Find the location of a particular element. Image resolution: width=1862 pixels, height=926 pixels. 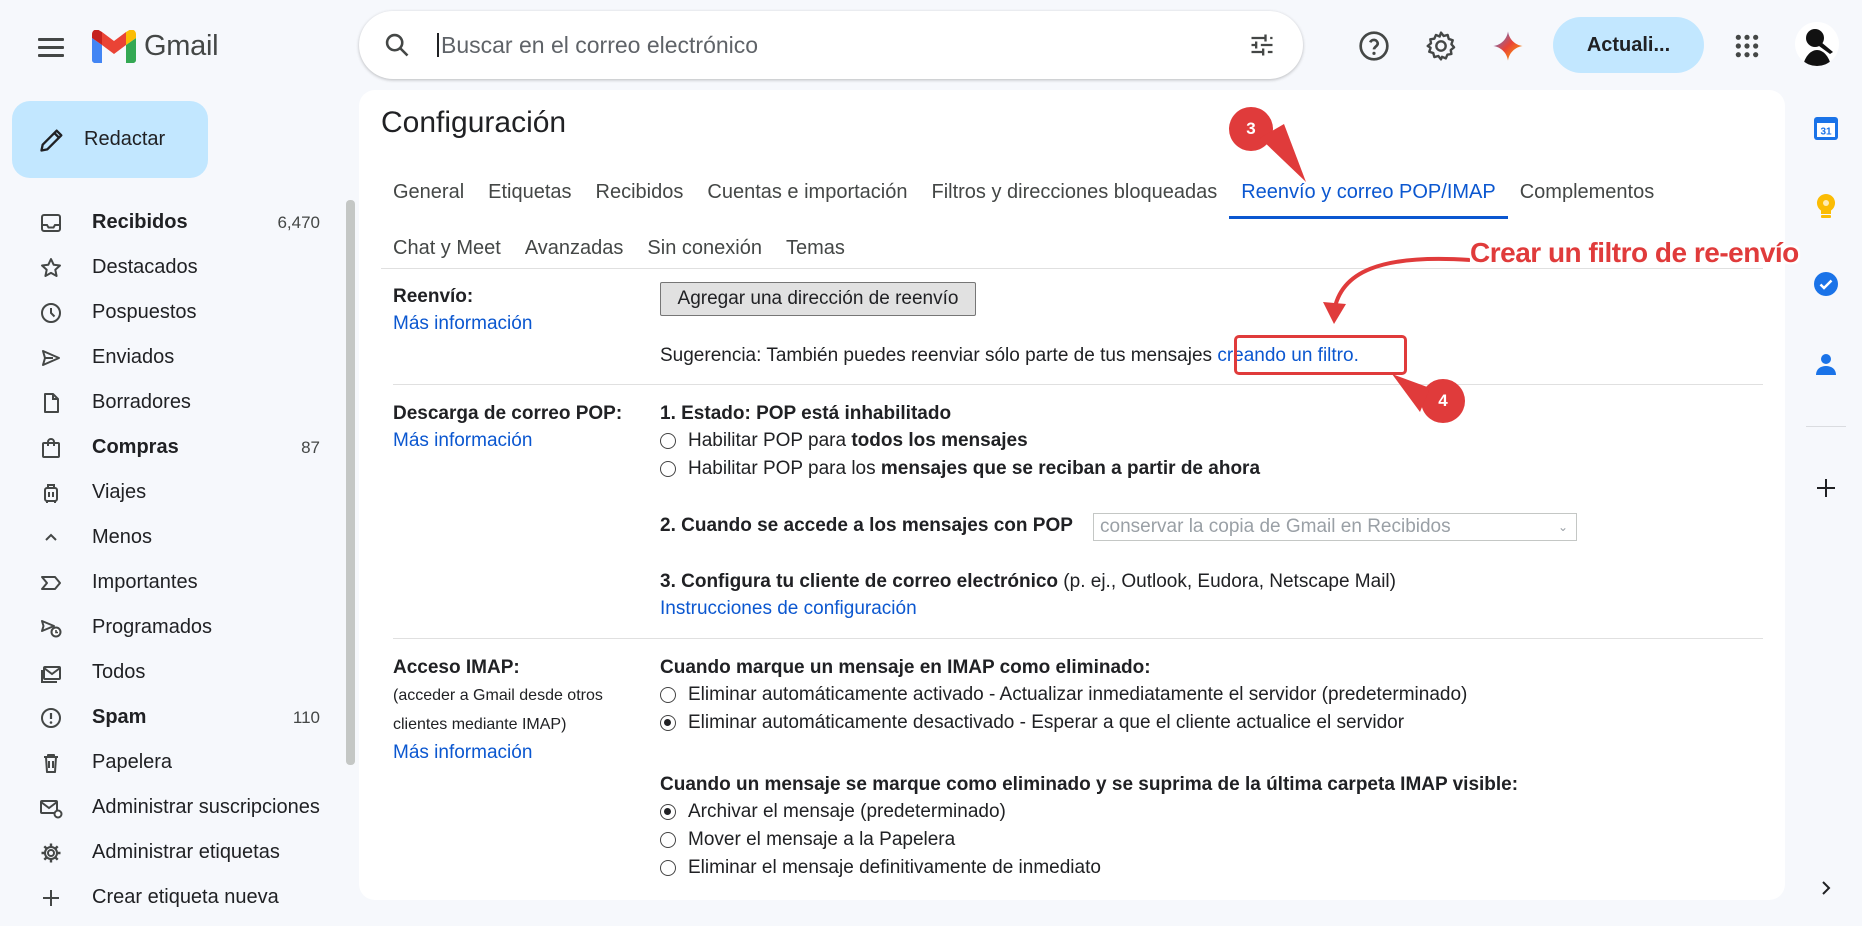

unread-count: 110 is located at coordinates (306, 717).